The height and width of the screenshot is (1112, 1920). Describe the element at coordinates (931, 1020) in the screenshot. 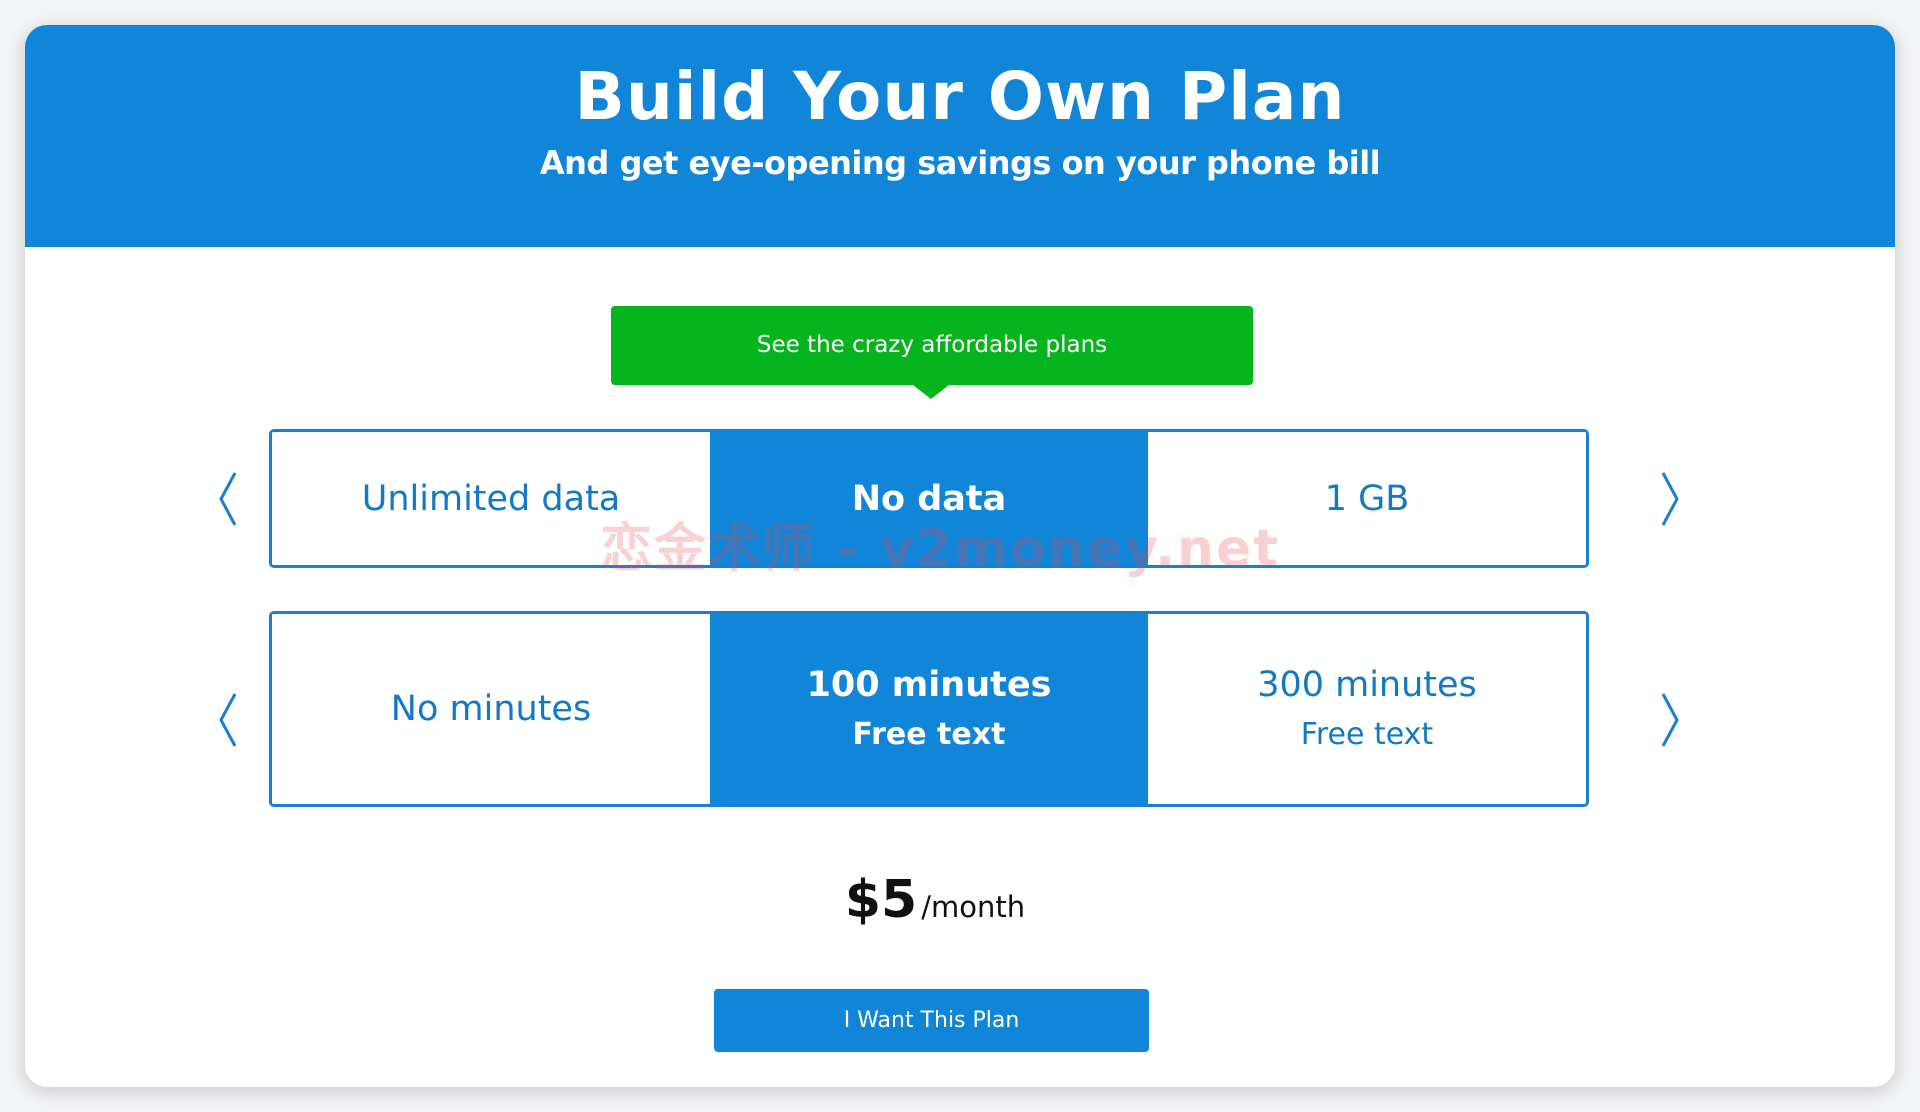

I see `want-this-plan-button: I Want This Plan` at that location.